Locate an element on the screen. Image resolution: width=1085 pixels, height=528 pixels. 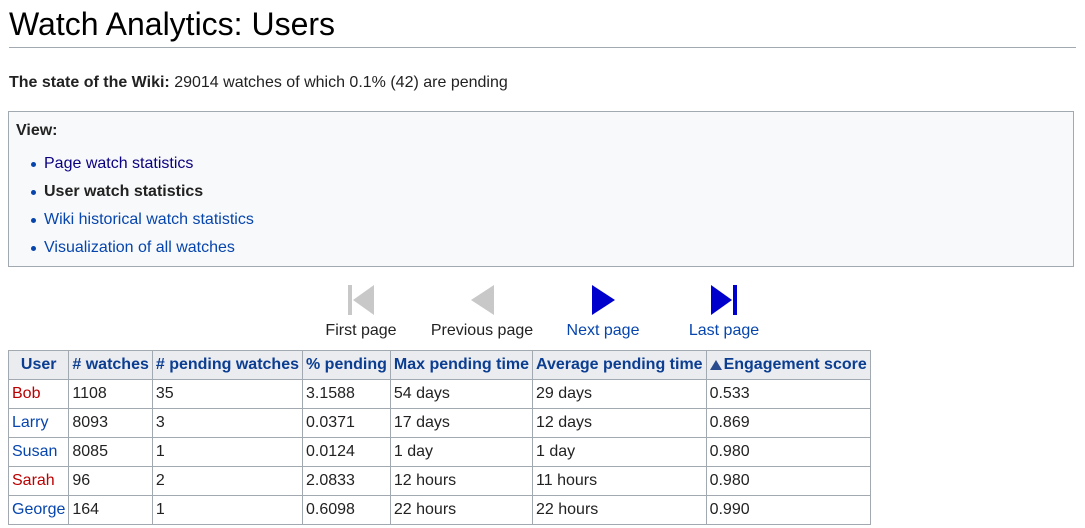
percent-pending-cell: 0.6098 is located at coordinates (346, 510).